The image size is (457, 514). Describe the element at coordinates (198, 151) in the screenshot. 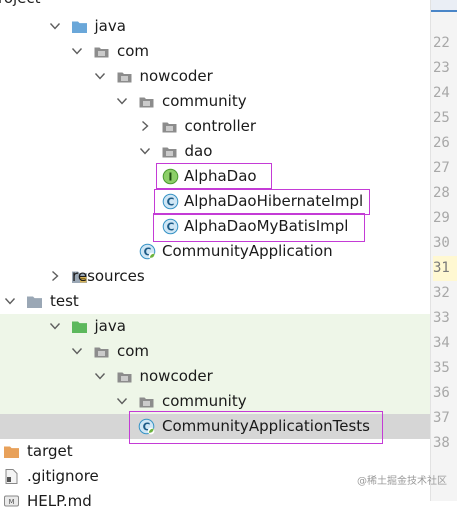

I see `tree-item-label: dao` at that location.